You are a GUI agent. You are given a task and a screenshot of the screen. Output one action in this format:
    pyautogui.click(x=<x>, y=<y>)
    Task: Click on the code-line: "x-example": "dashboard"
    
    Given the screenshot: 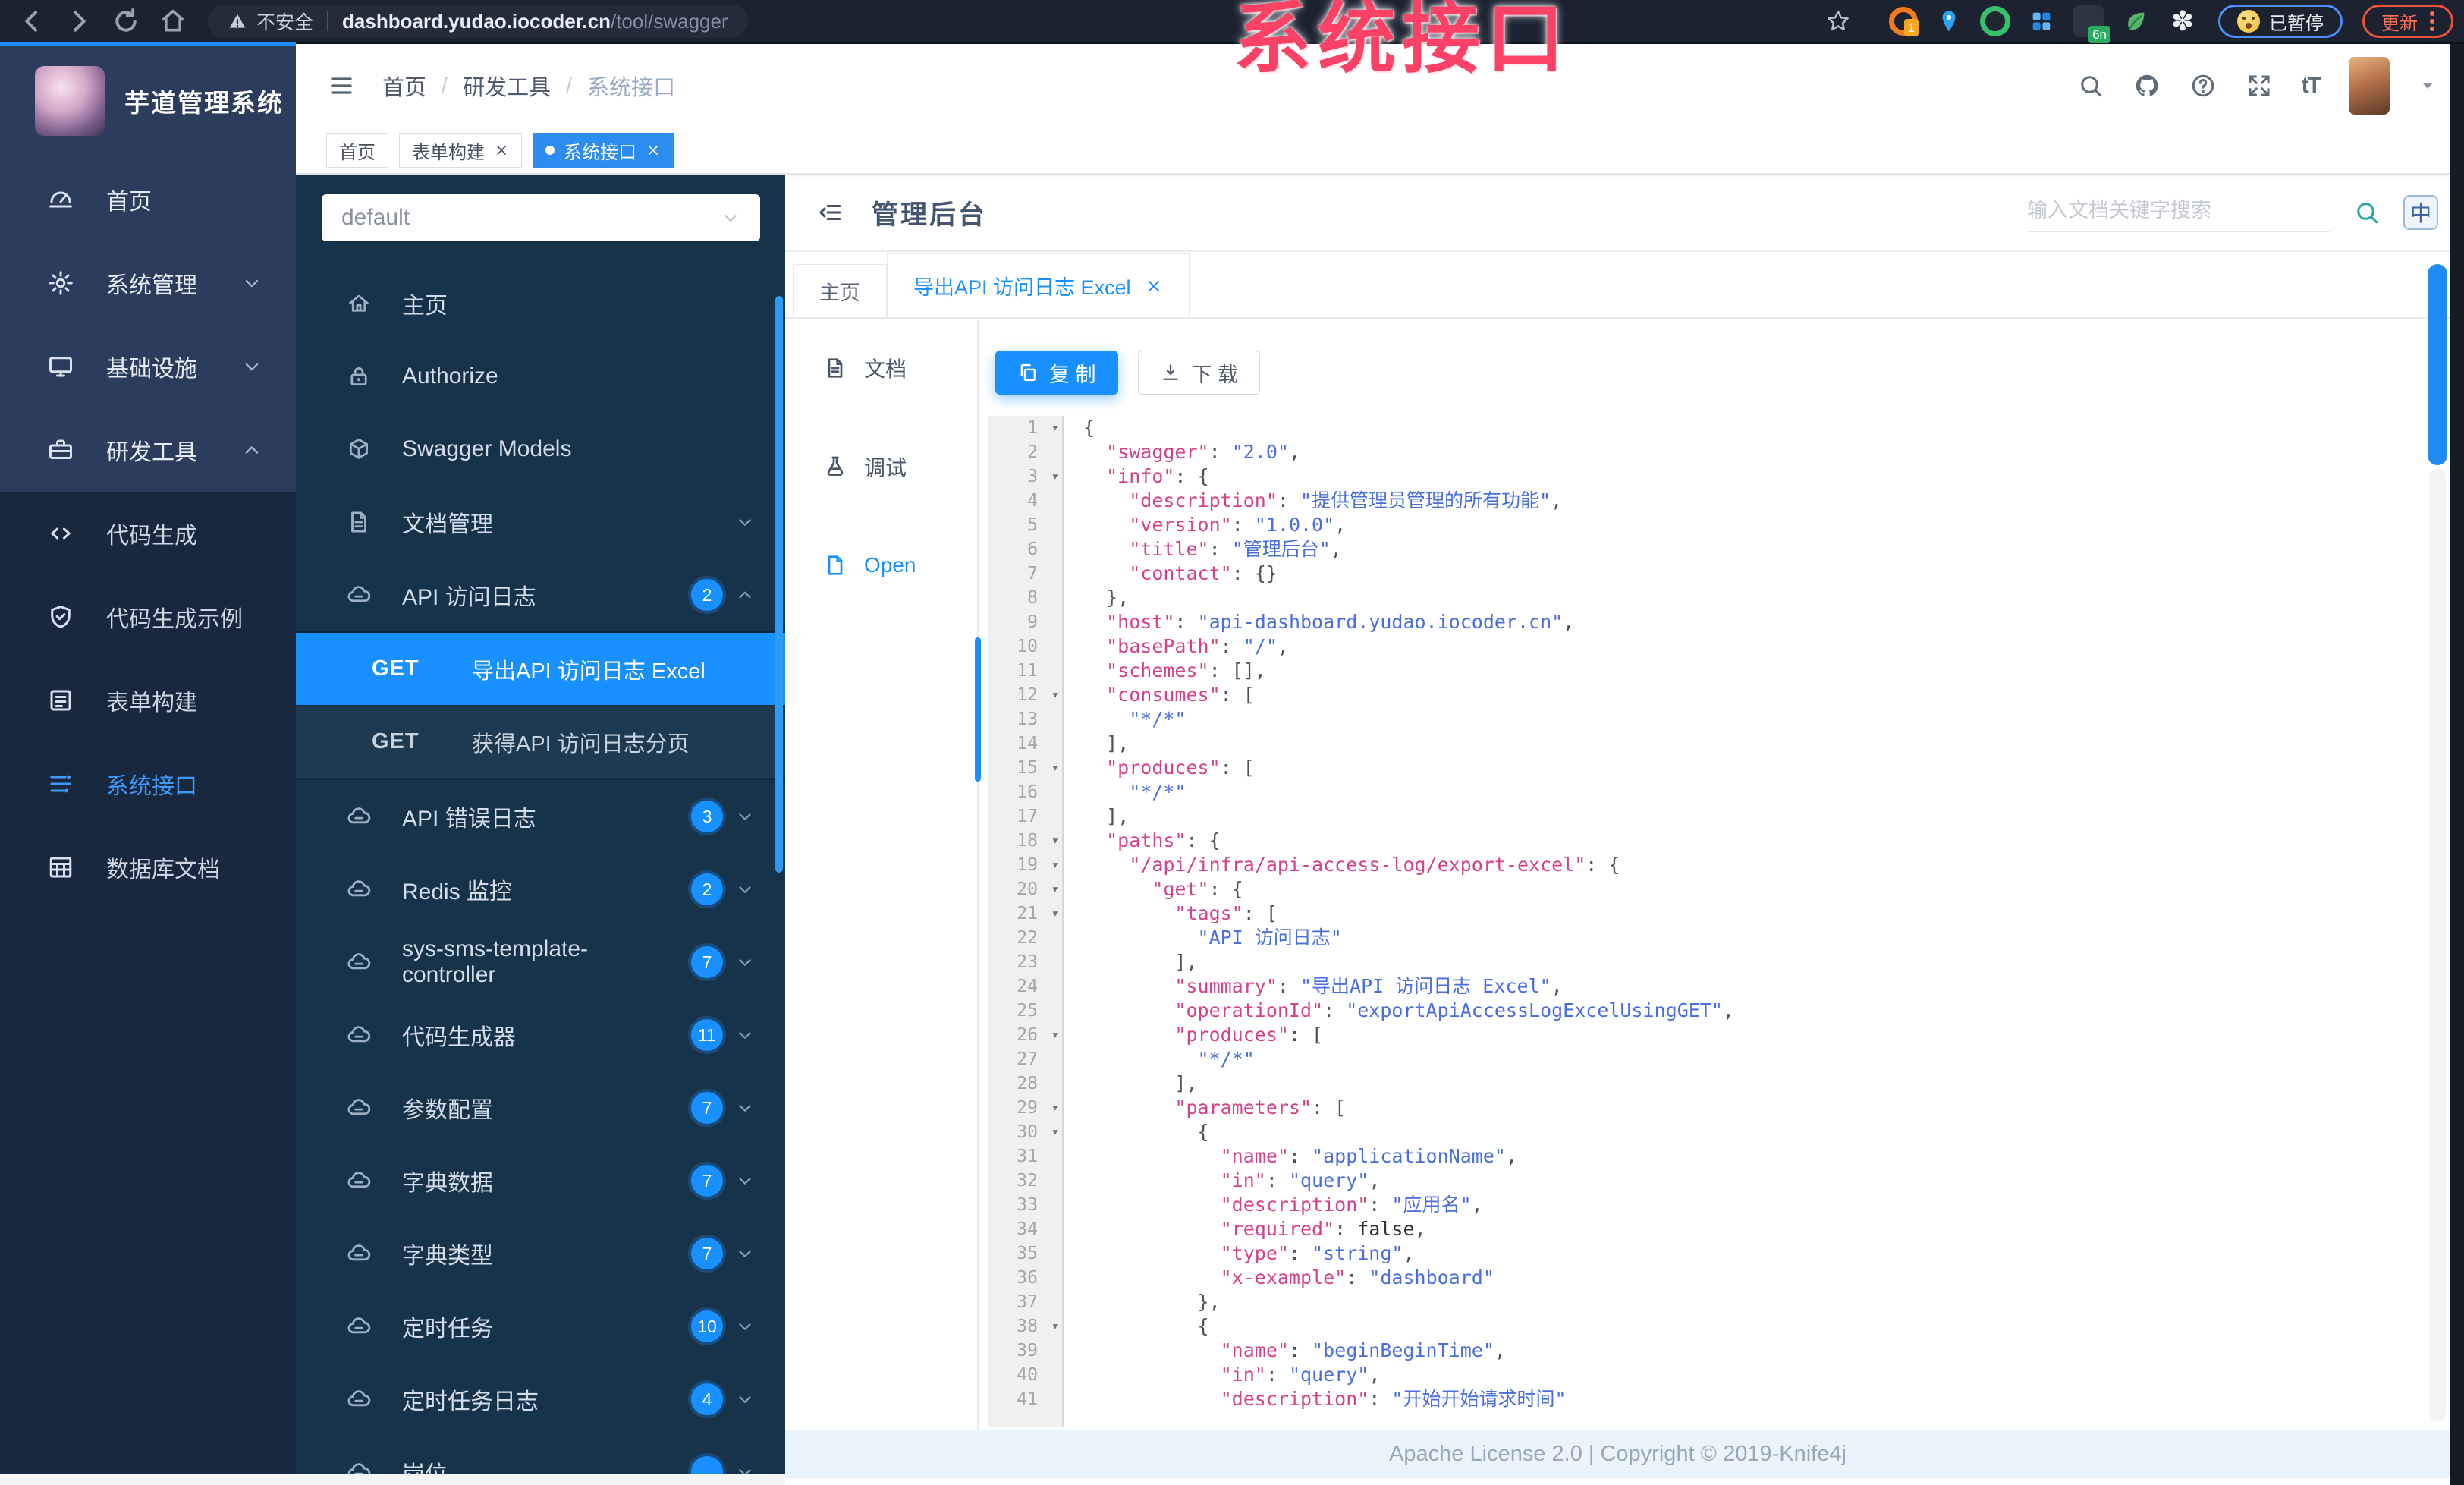 What is the action you would take?
    pyautogui.click(x=1357, y=1277)
    